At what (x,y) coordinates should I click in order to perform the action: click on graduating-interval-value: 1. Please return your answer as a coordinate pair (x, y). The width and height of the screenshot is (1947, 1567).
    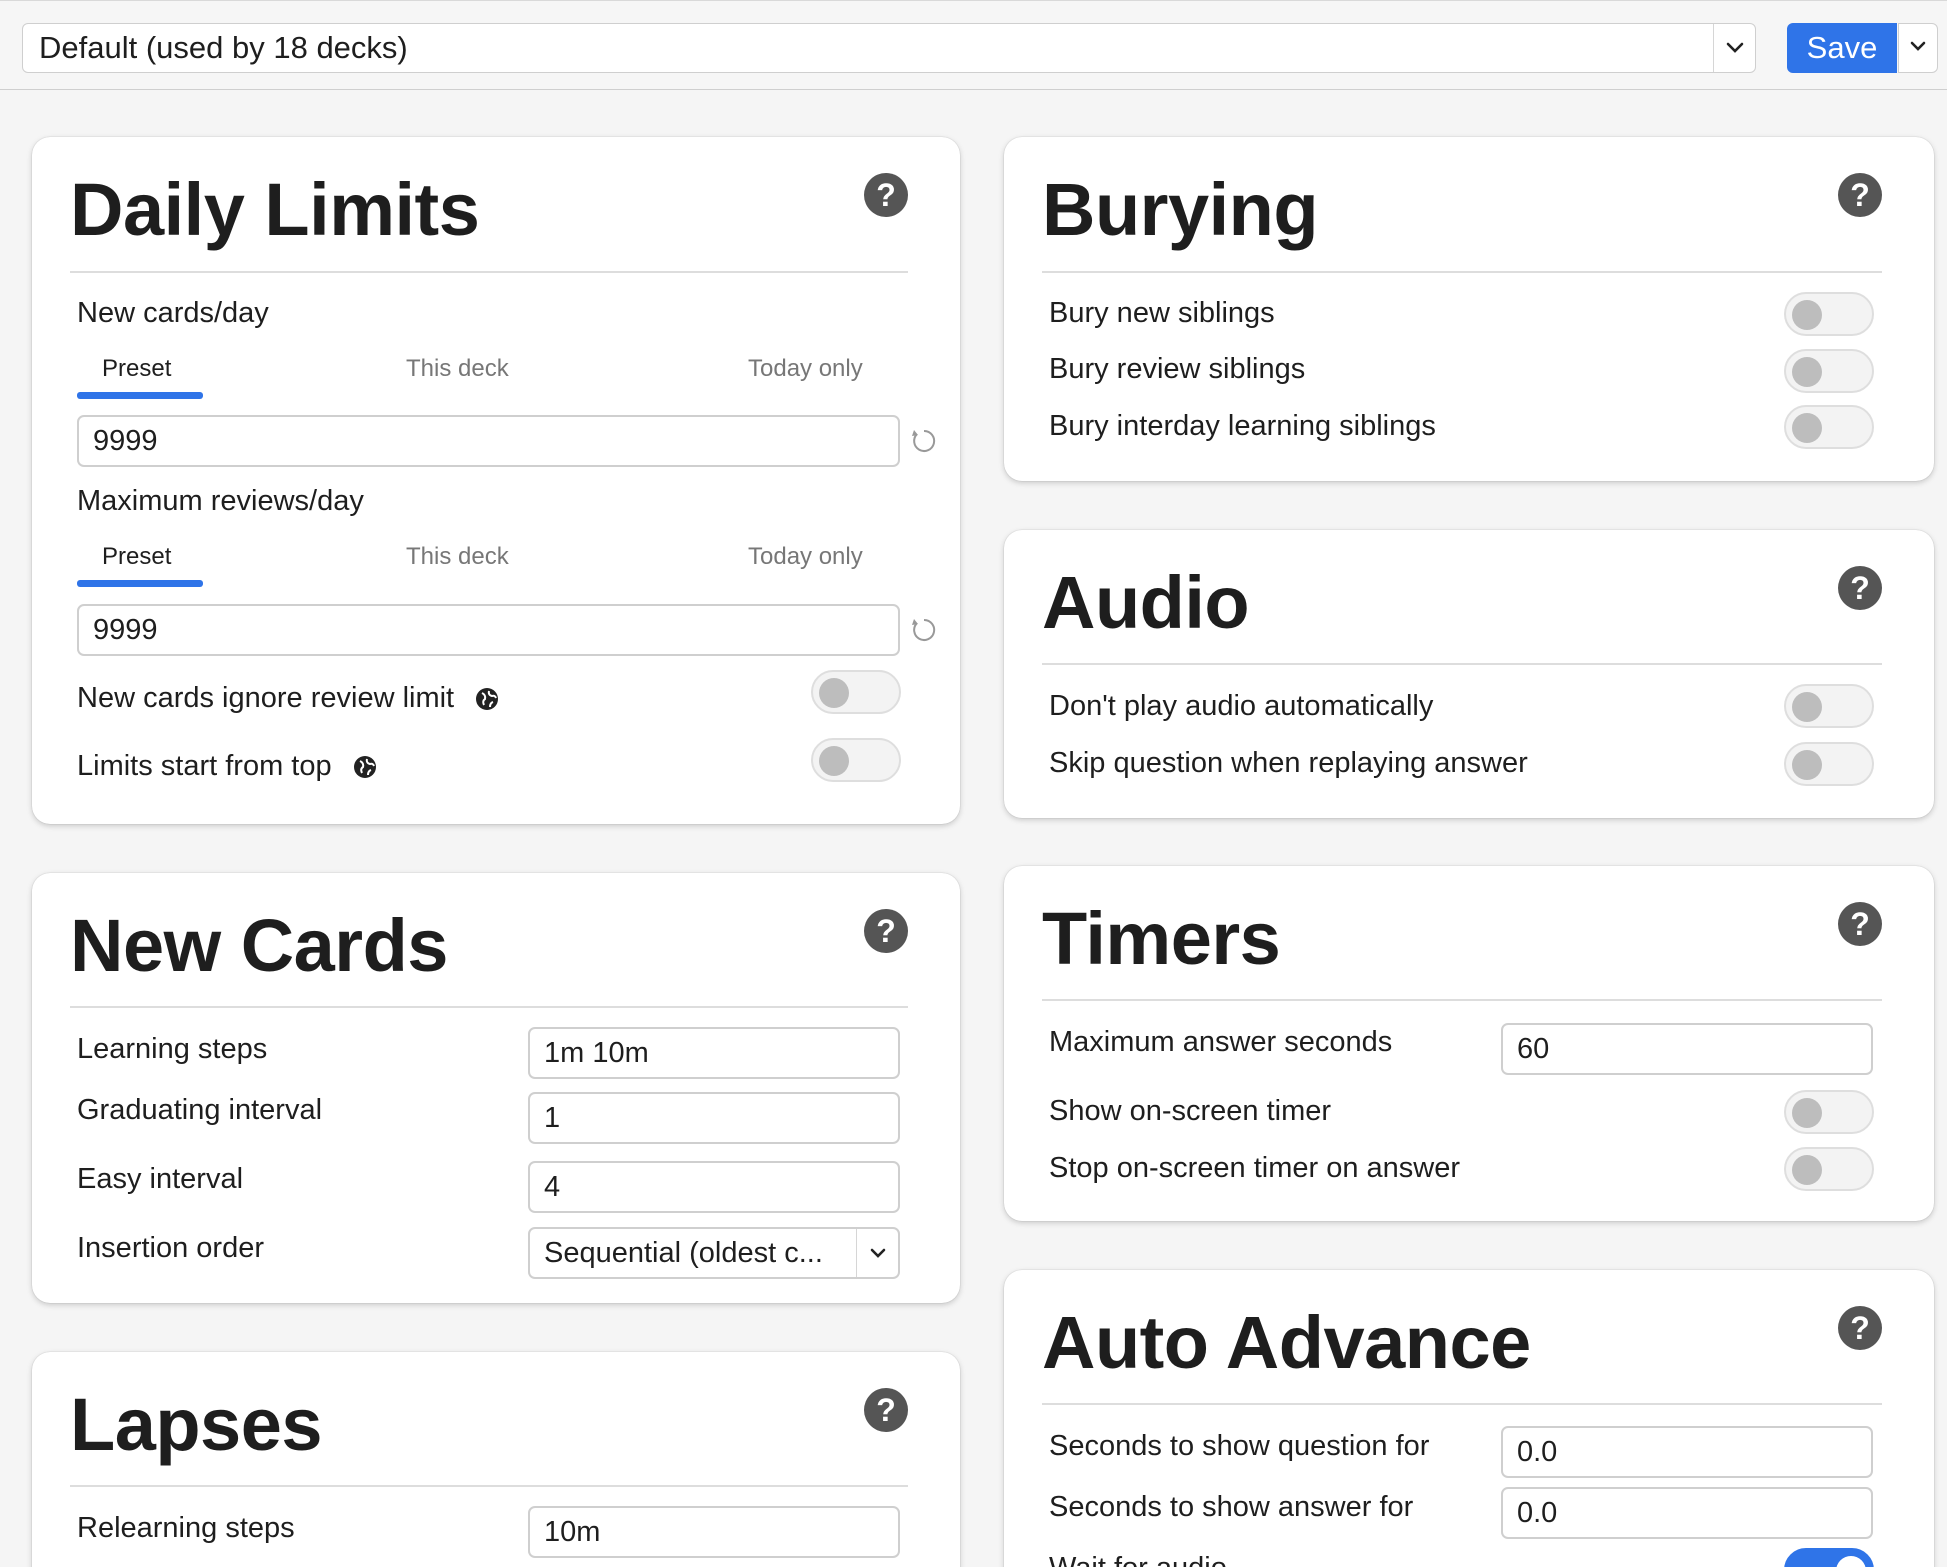
    Looking at the image, I should click on (552, 1117).